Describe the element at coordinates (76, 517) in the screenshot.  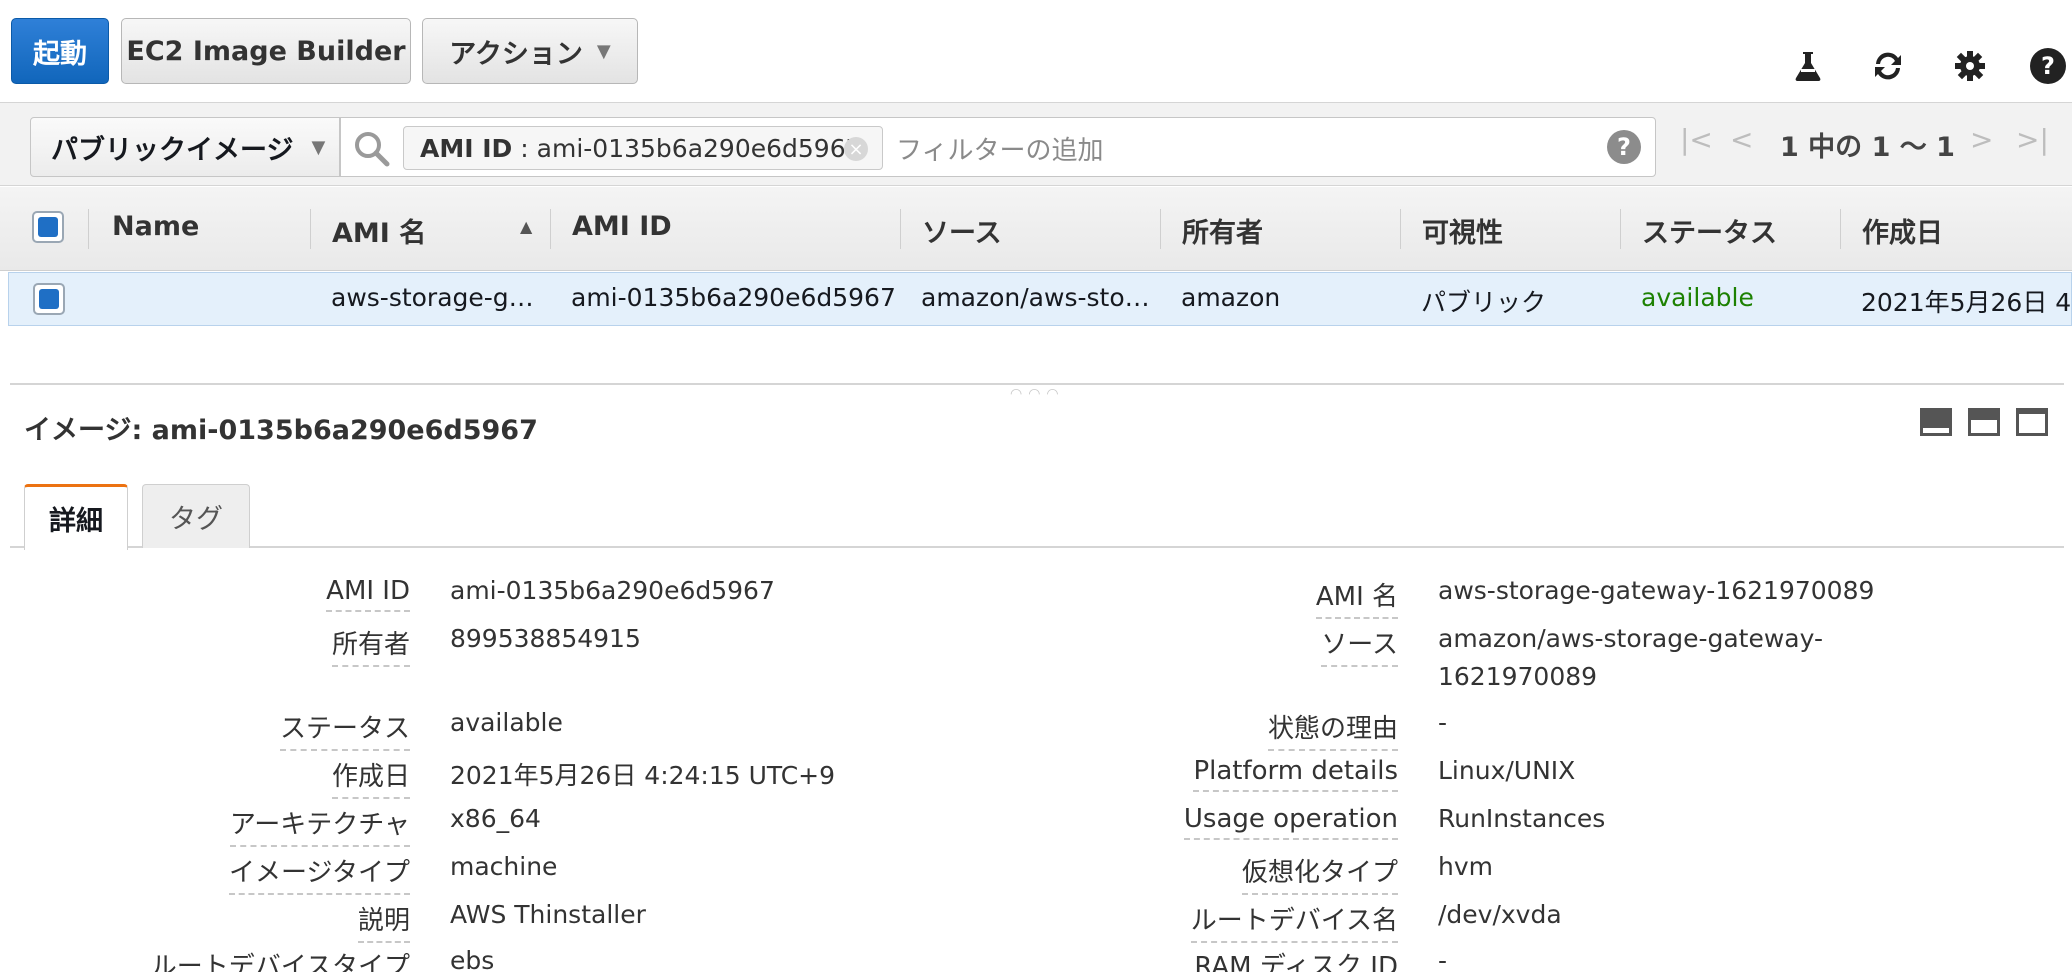
I see `tab-details: 詳細` at that location.